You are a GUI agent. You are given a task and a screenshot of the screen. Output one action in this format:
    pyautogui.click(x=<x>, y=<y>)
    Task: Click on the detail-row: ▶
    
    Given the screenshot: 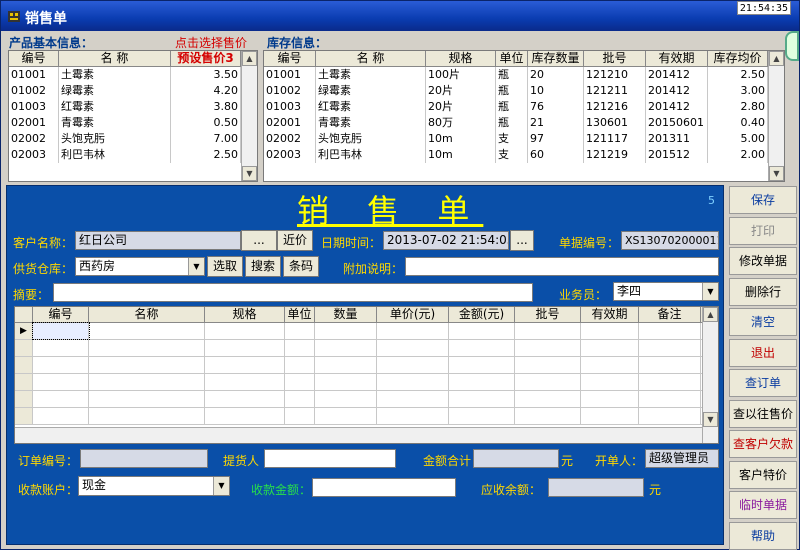 What is the action you would take?
    pyautogui.click(x=366, y=331)
    